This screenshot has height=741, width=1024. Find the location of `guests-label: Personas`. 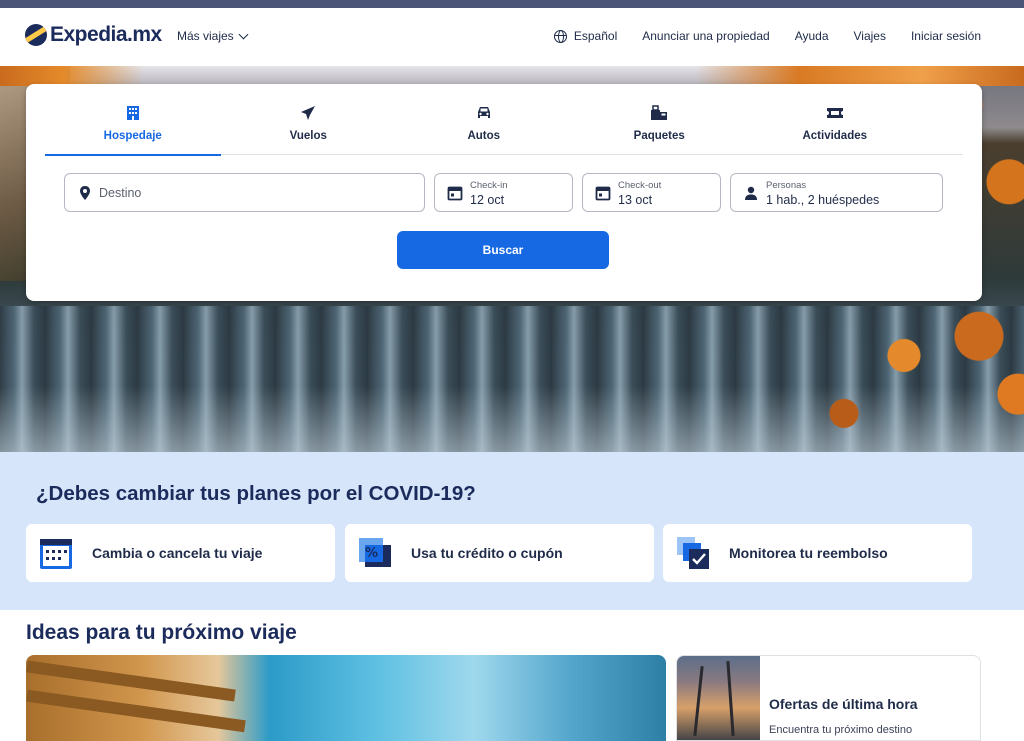

guests-label: Personas is located at coordinates (786, 185).